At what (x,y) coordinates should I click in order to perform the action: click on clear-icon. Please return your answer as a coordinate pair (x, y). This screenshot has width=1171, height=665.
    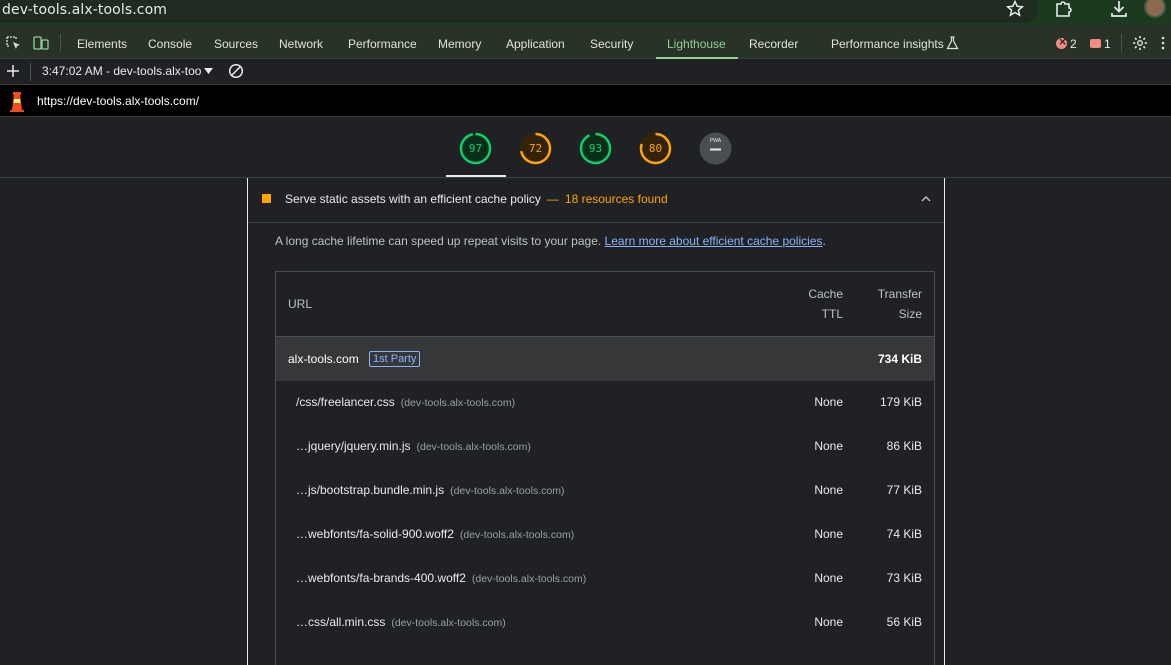
    Looking at the image, I should click on (236, 71).